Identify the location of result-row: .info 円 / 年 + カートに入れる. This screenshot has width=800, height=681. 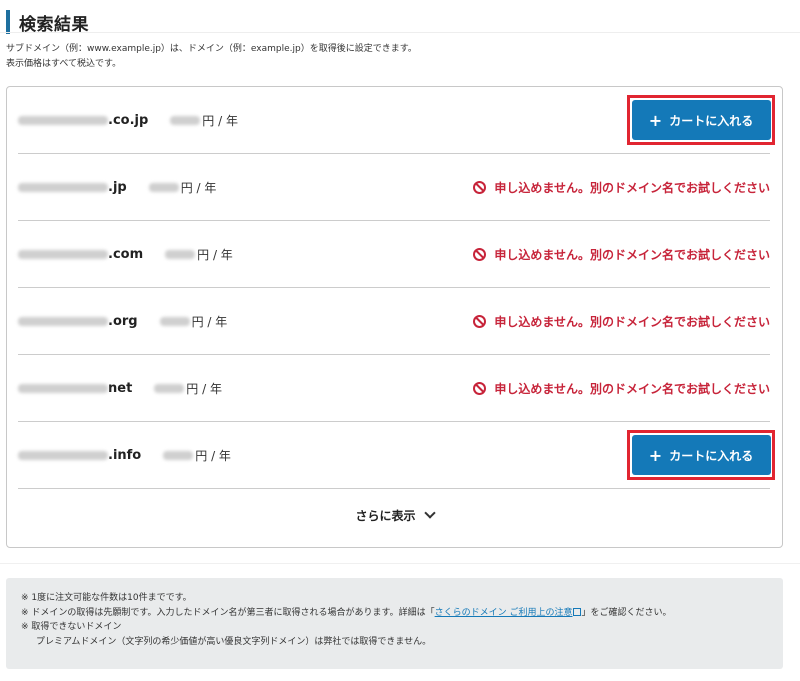
(396, 455).